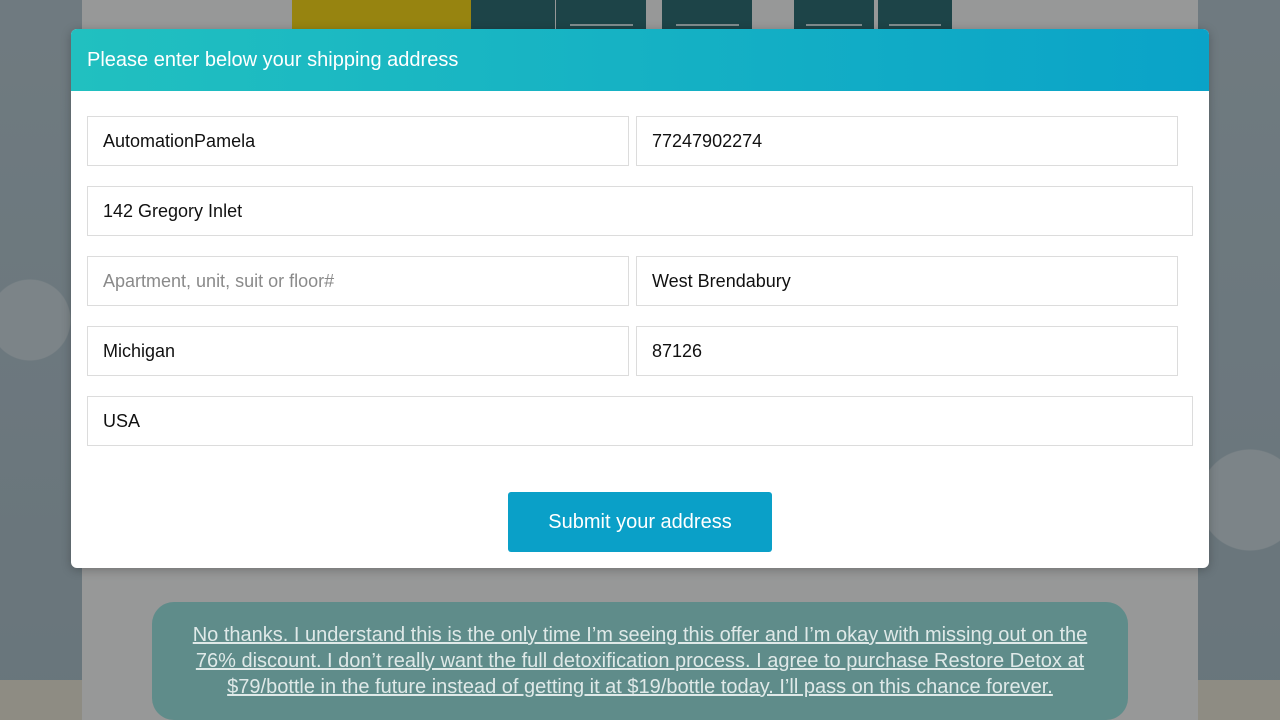 This screenshot has width=1280, height=720. I want to click on country-input, so click(640, 421).